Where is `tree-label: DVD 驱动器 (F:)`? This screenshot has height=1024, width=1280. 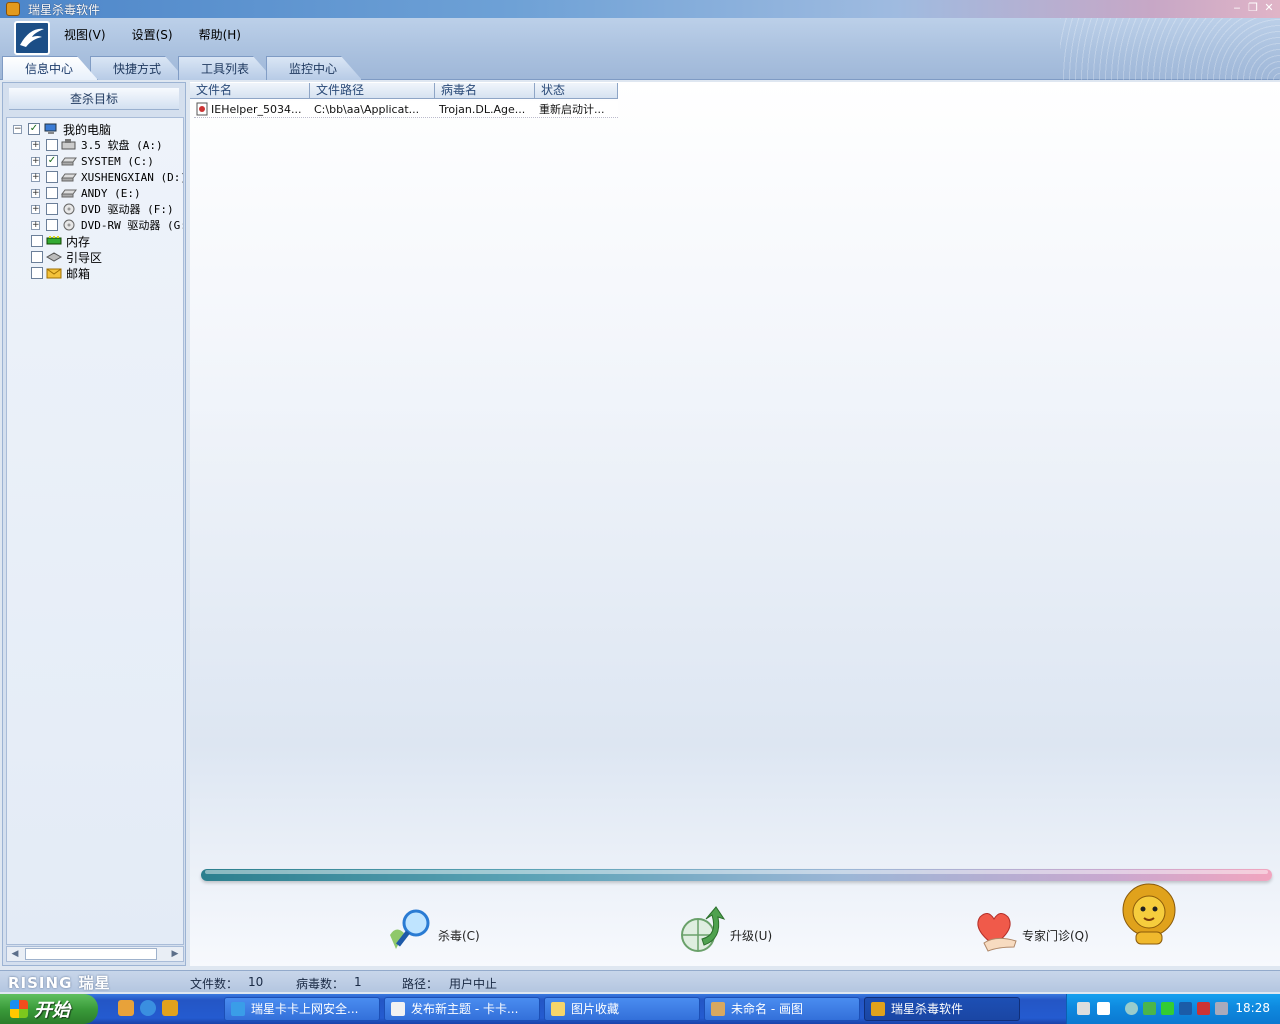 tree-label: DVD 驱动器 (F:) is located at coordinates (127, 209).